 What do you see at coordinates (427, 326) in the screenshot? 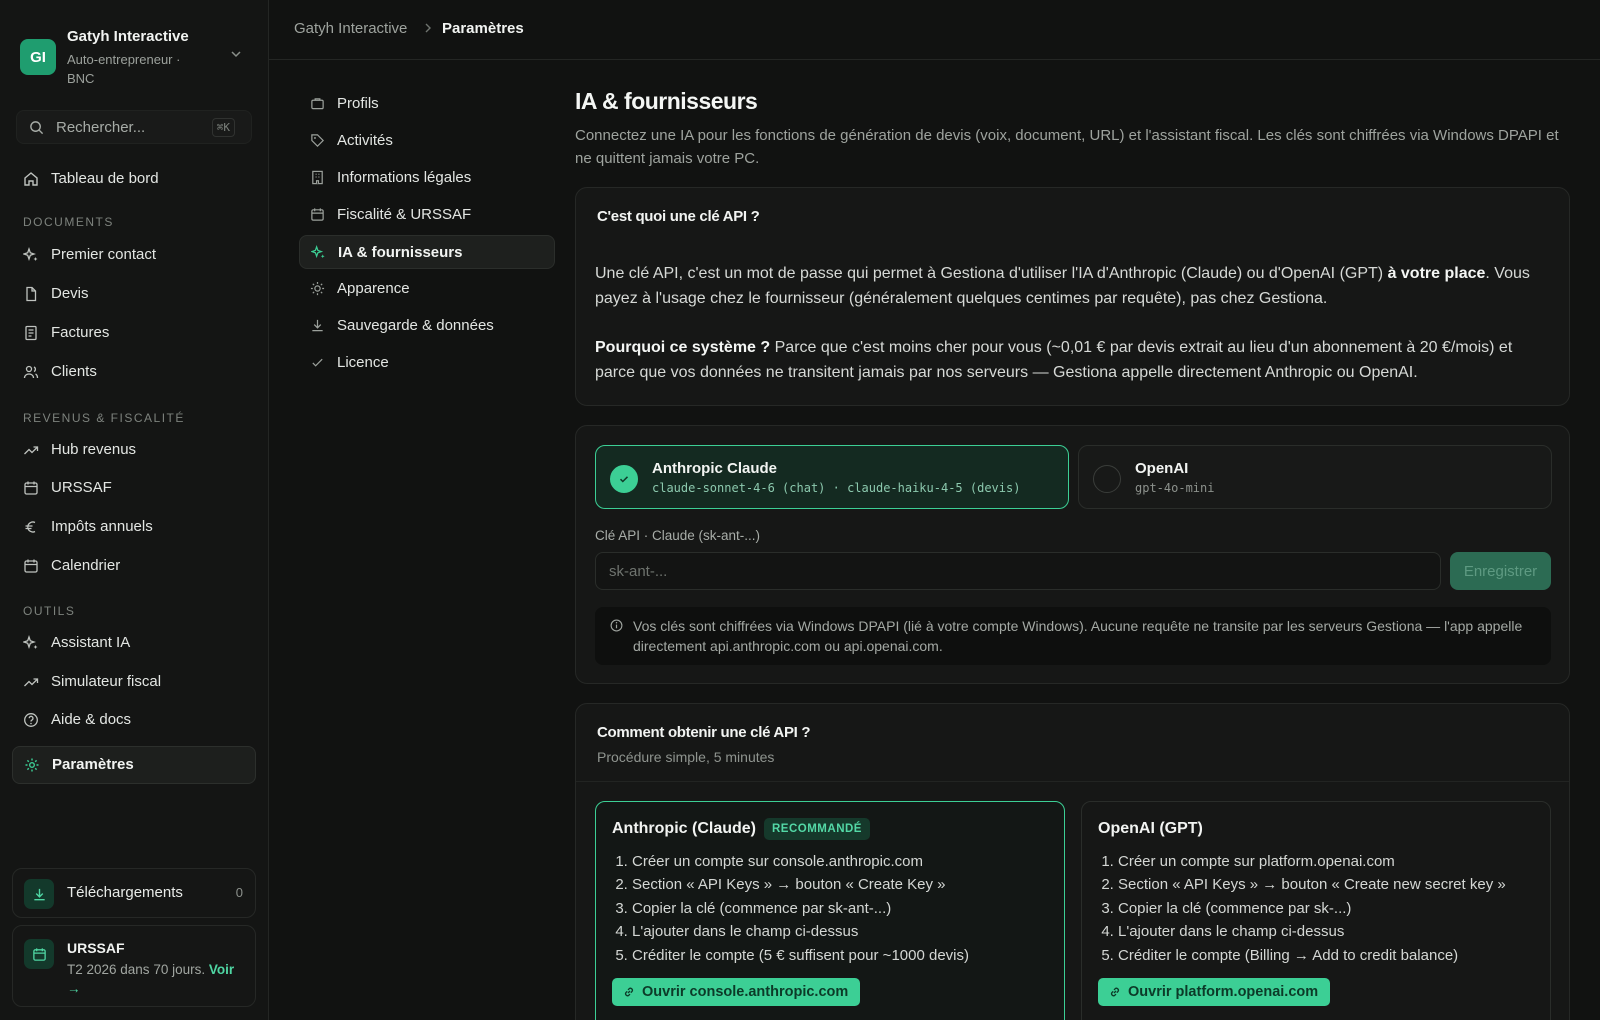
I see `settings-nav-sauvegarde: Sauvegarde & données` at bounding box center [427, 326].